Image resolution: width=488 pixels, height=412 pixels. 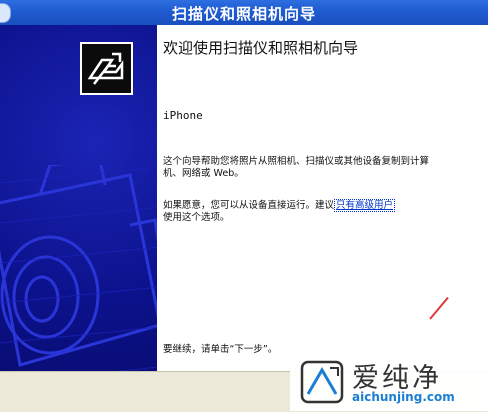 I want to click on watermark: 爱纯净 aichunjing.com, so click(x=389, y=382).